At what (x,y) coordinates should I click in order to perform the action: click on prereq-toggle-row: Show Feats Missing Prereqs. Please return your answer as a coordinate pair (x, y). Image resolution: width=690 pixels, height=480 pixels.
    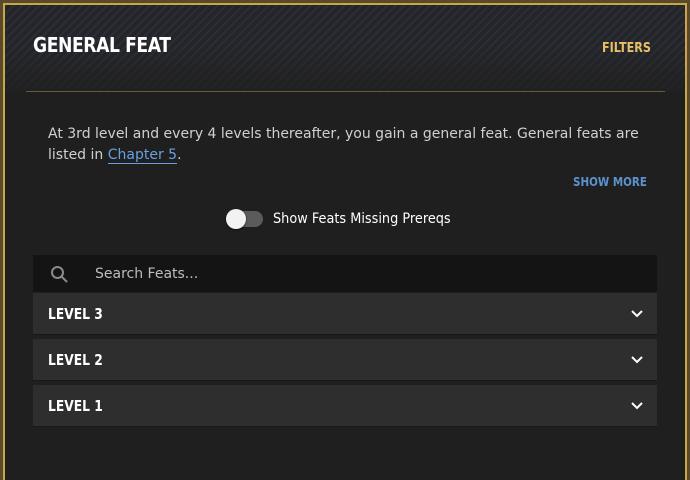
    Looking at the image, I should click on (346, 219).